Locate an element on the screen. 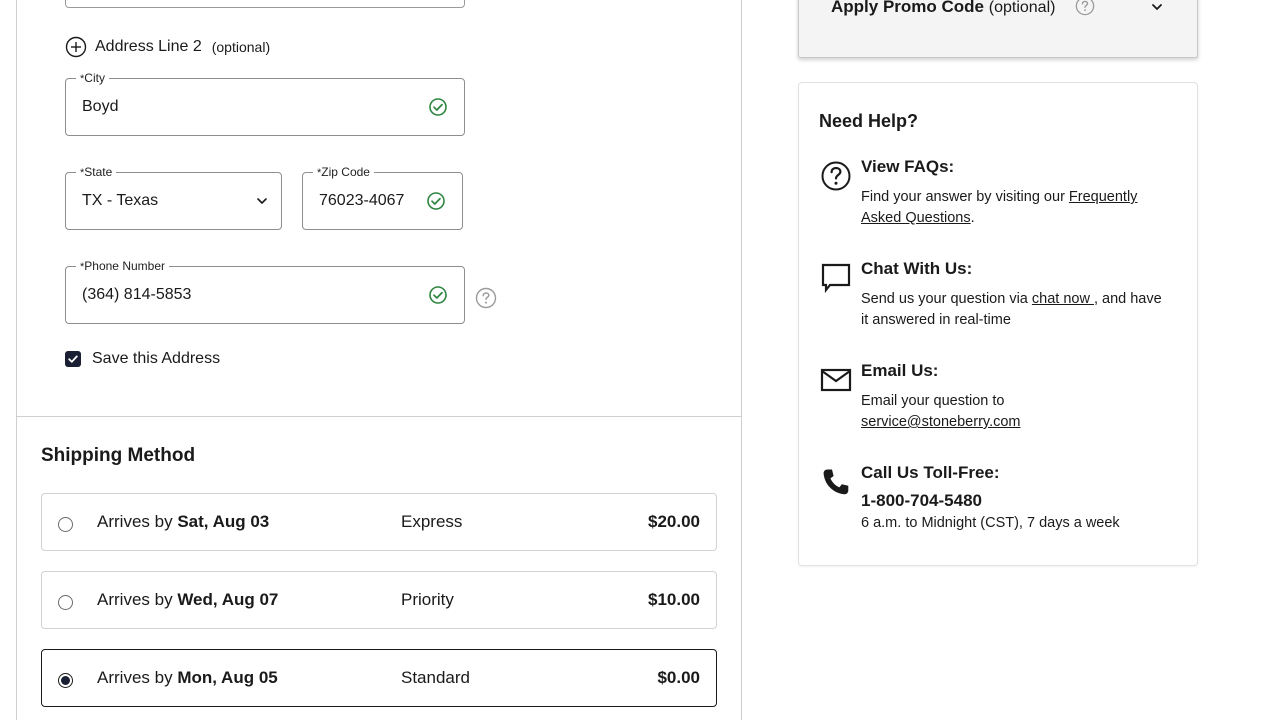 Image resolution: width=1280 pixels, height=720 pixels. arrival-date: Arrives by Mon, Aug 05 is located at coordinates (187, 677).